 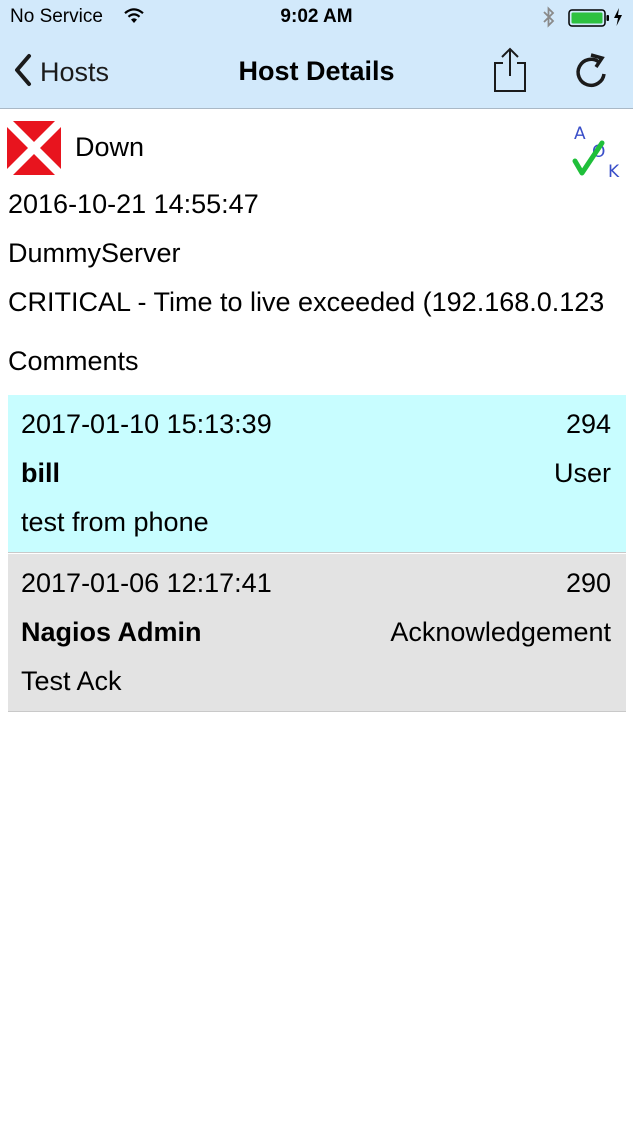 I want to click on page-title: Host Details, so click(x=316, y=71).